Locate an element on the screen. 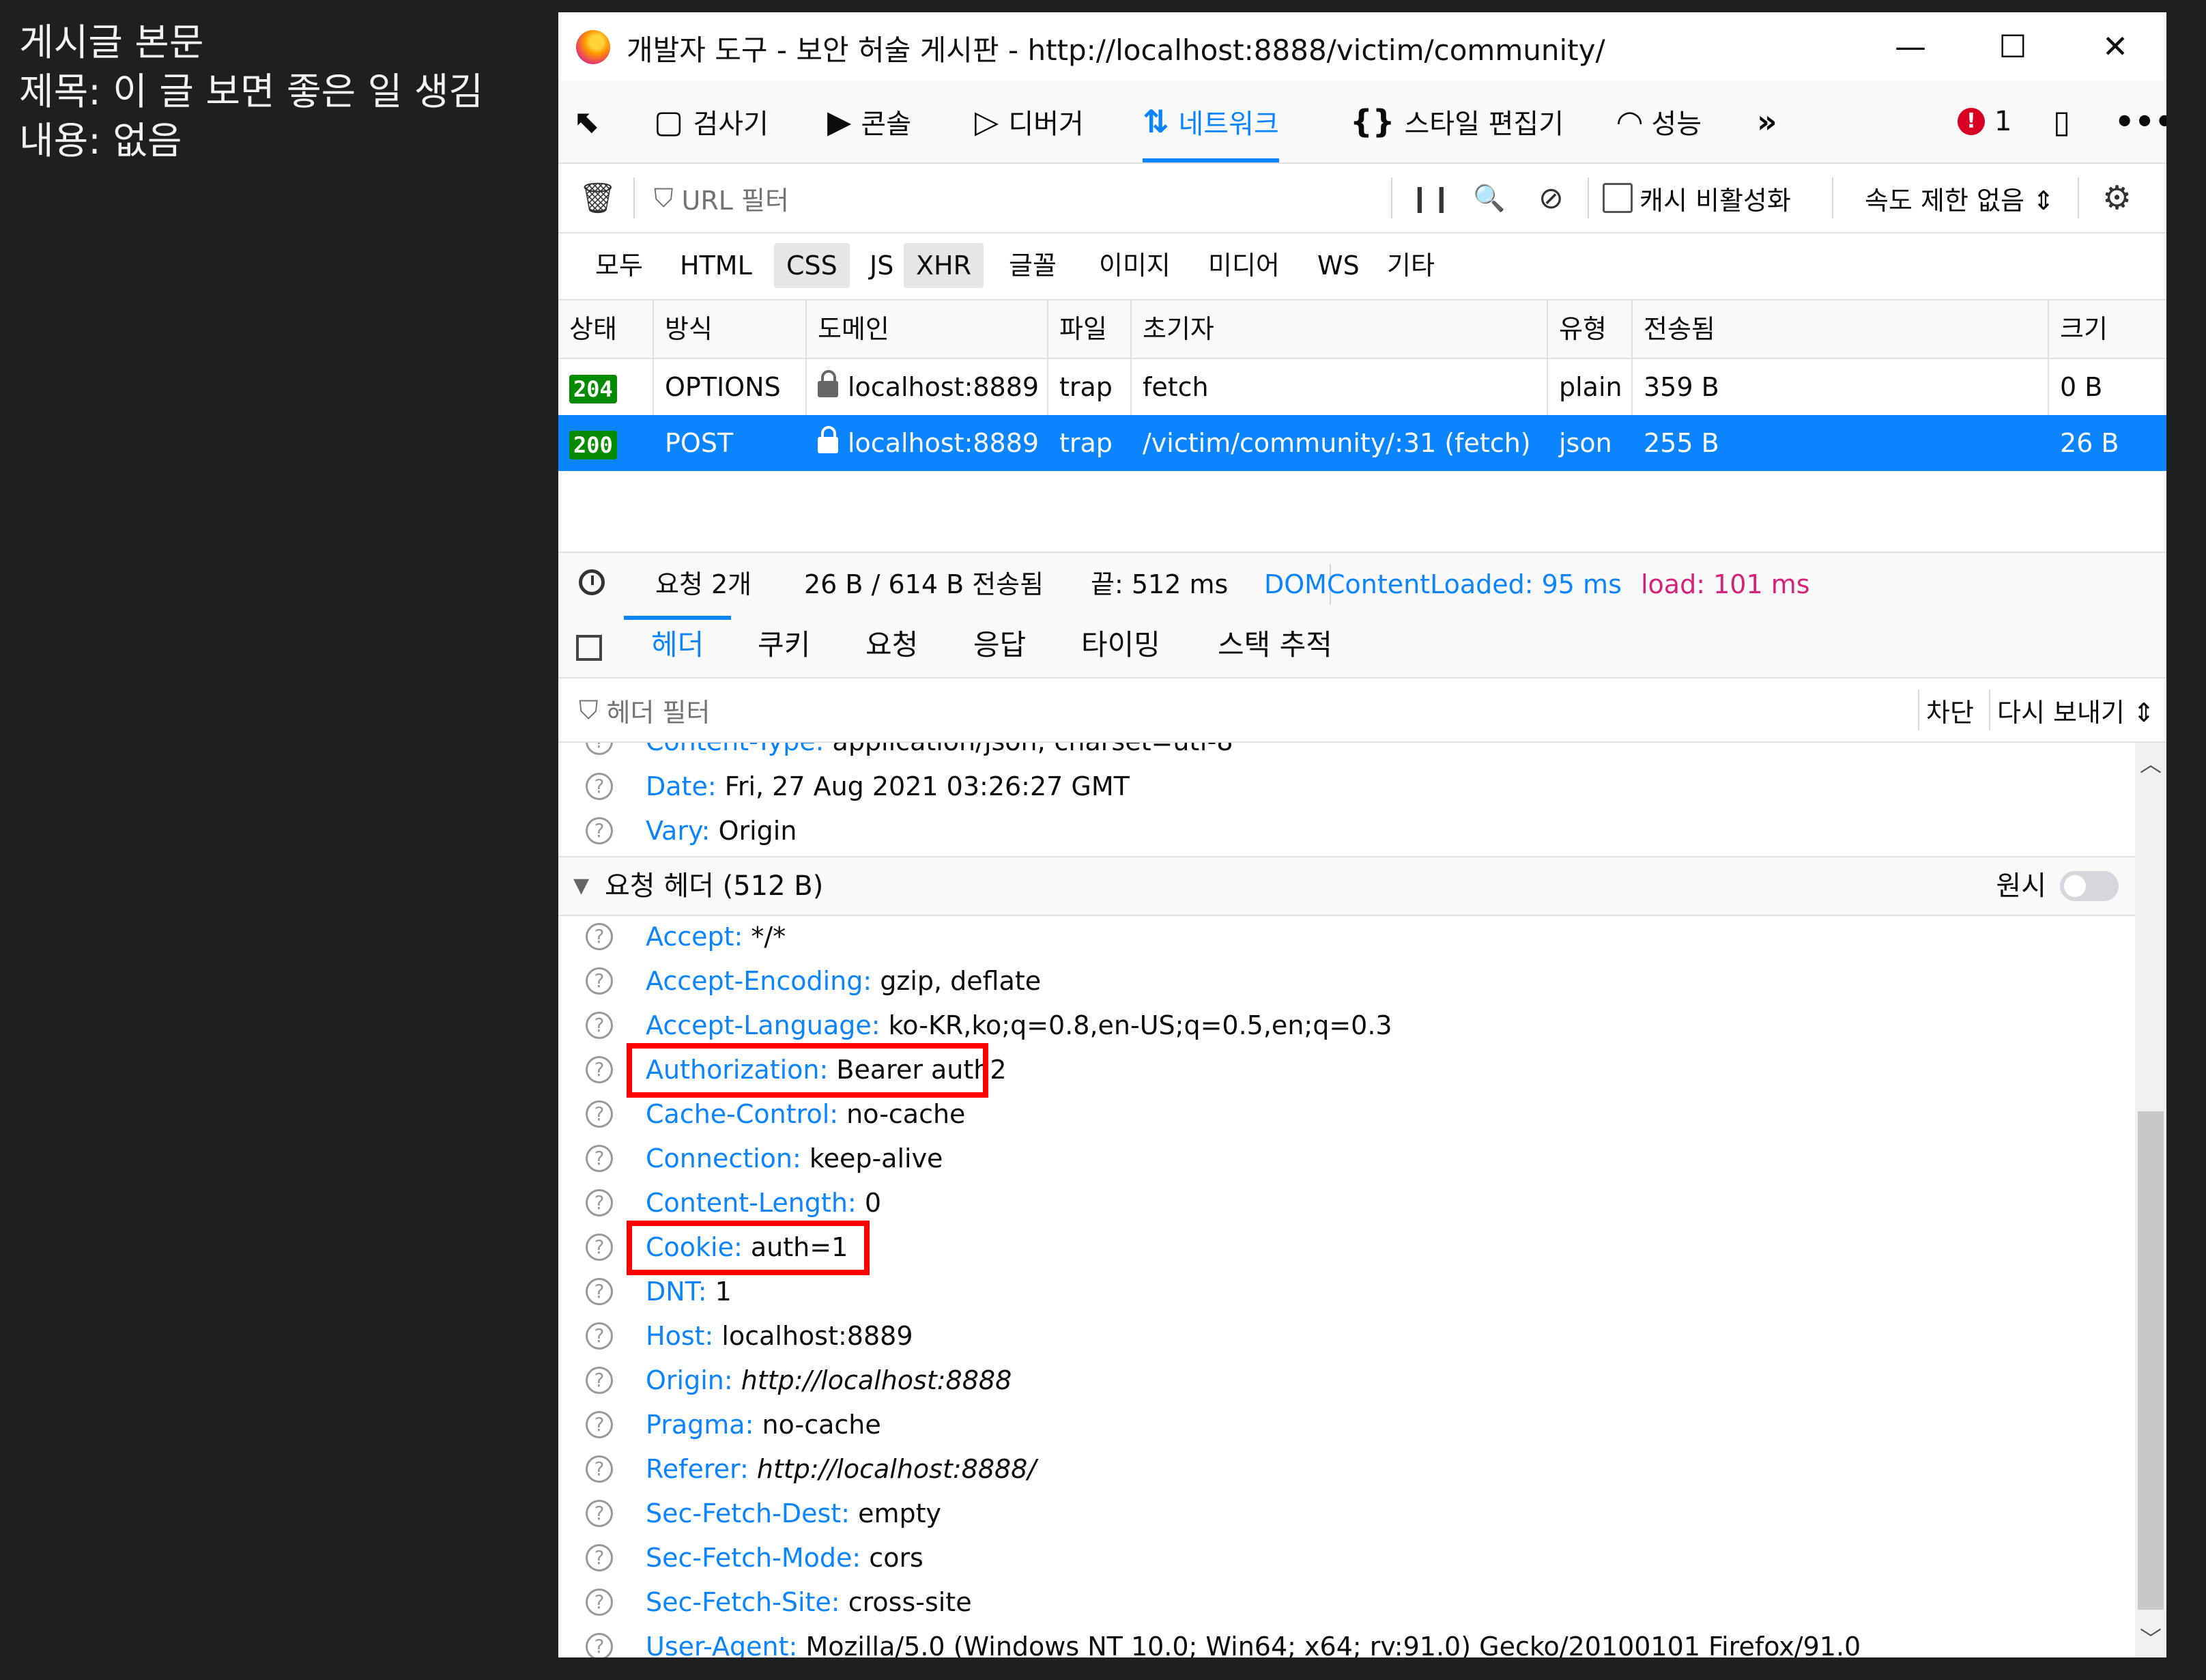 The image size is (2206, 1680). highlight-box-cookie is located at coordinates (748, 1248).